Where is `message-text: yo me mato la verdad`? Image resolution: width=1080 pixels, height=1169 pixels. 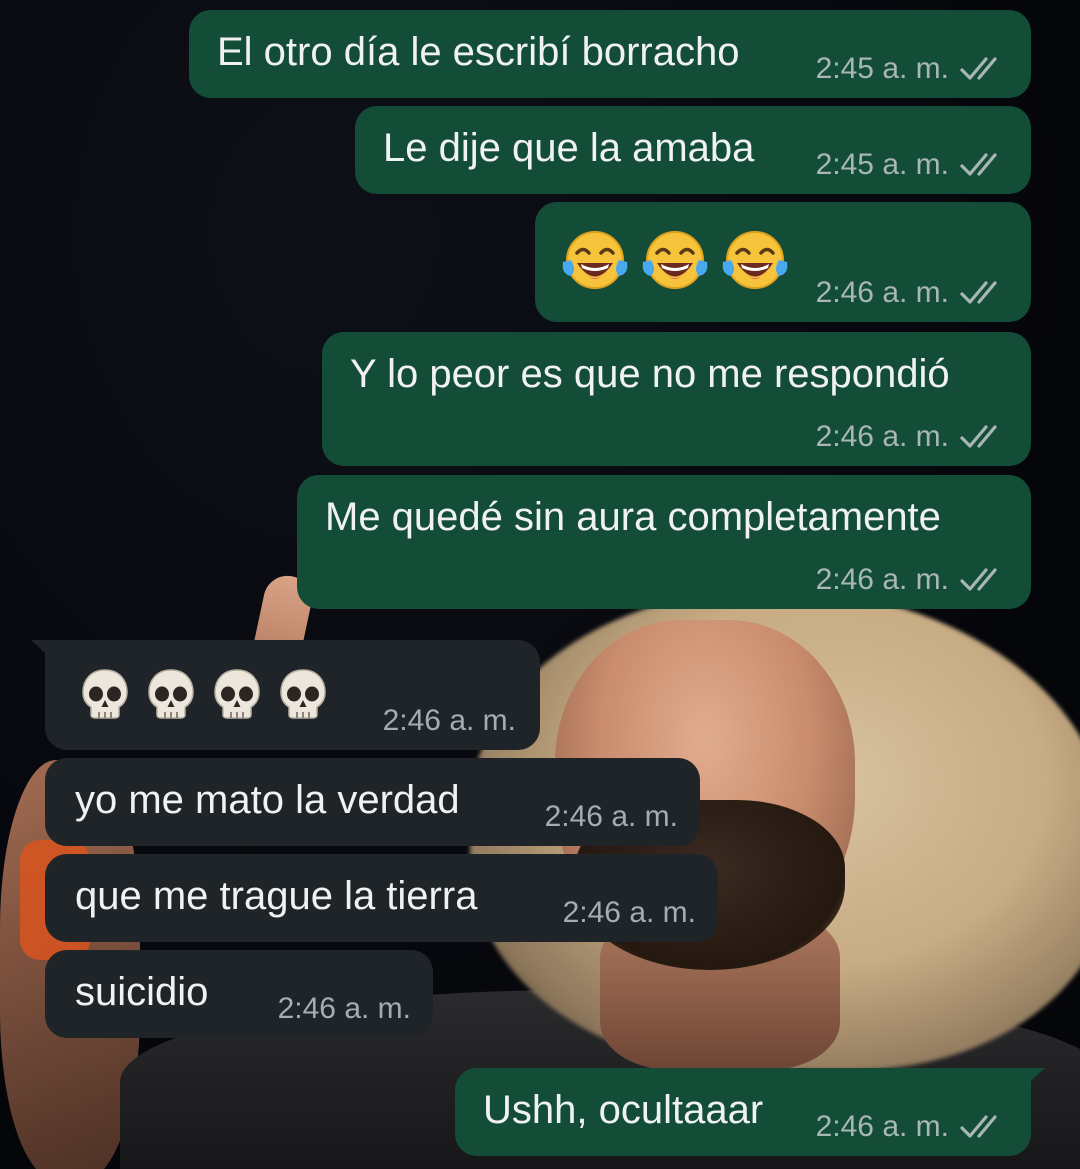
message-text: yo me mato la verdad is located at coordinates (267, 800).